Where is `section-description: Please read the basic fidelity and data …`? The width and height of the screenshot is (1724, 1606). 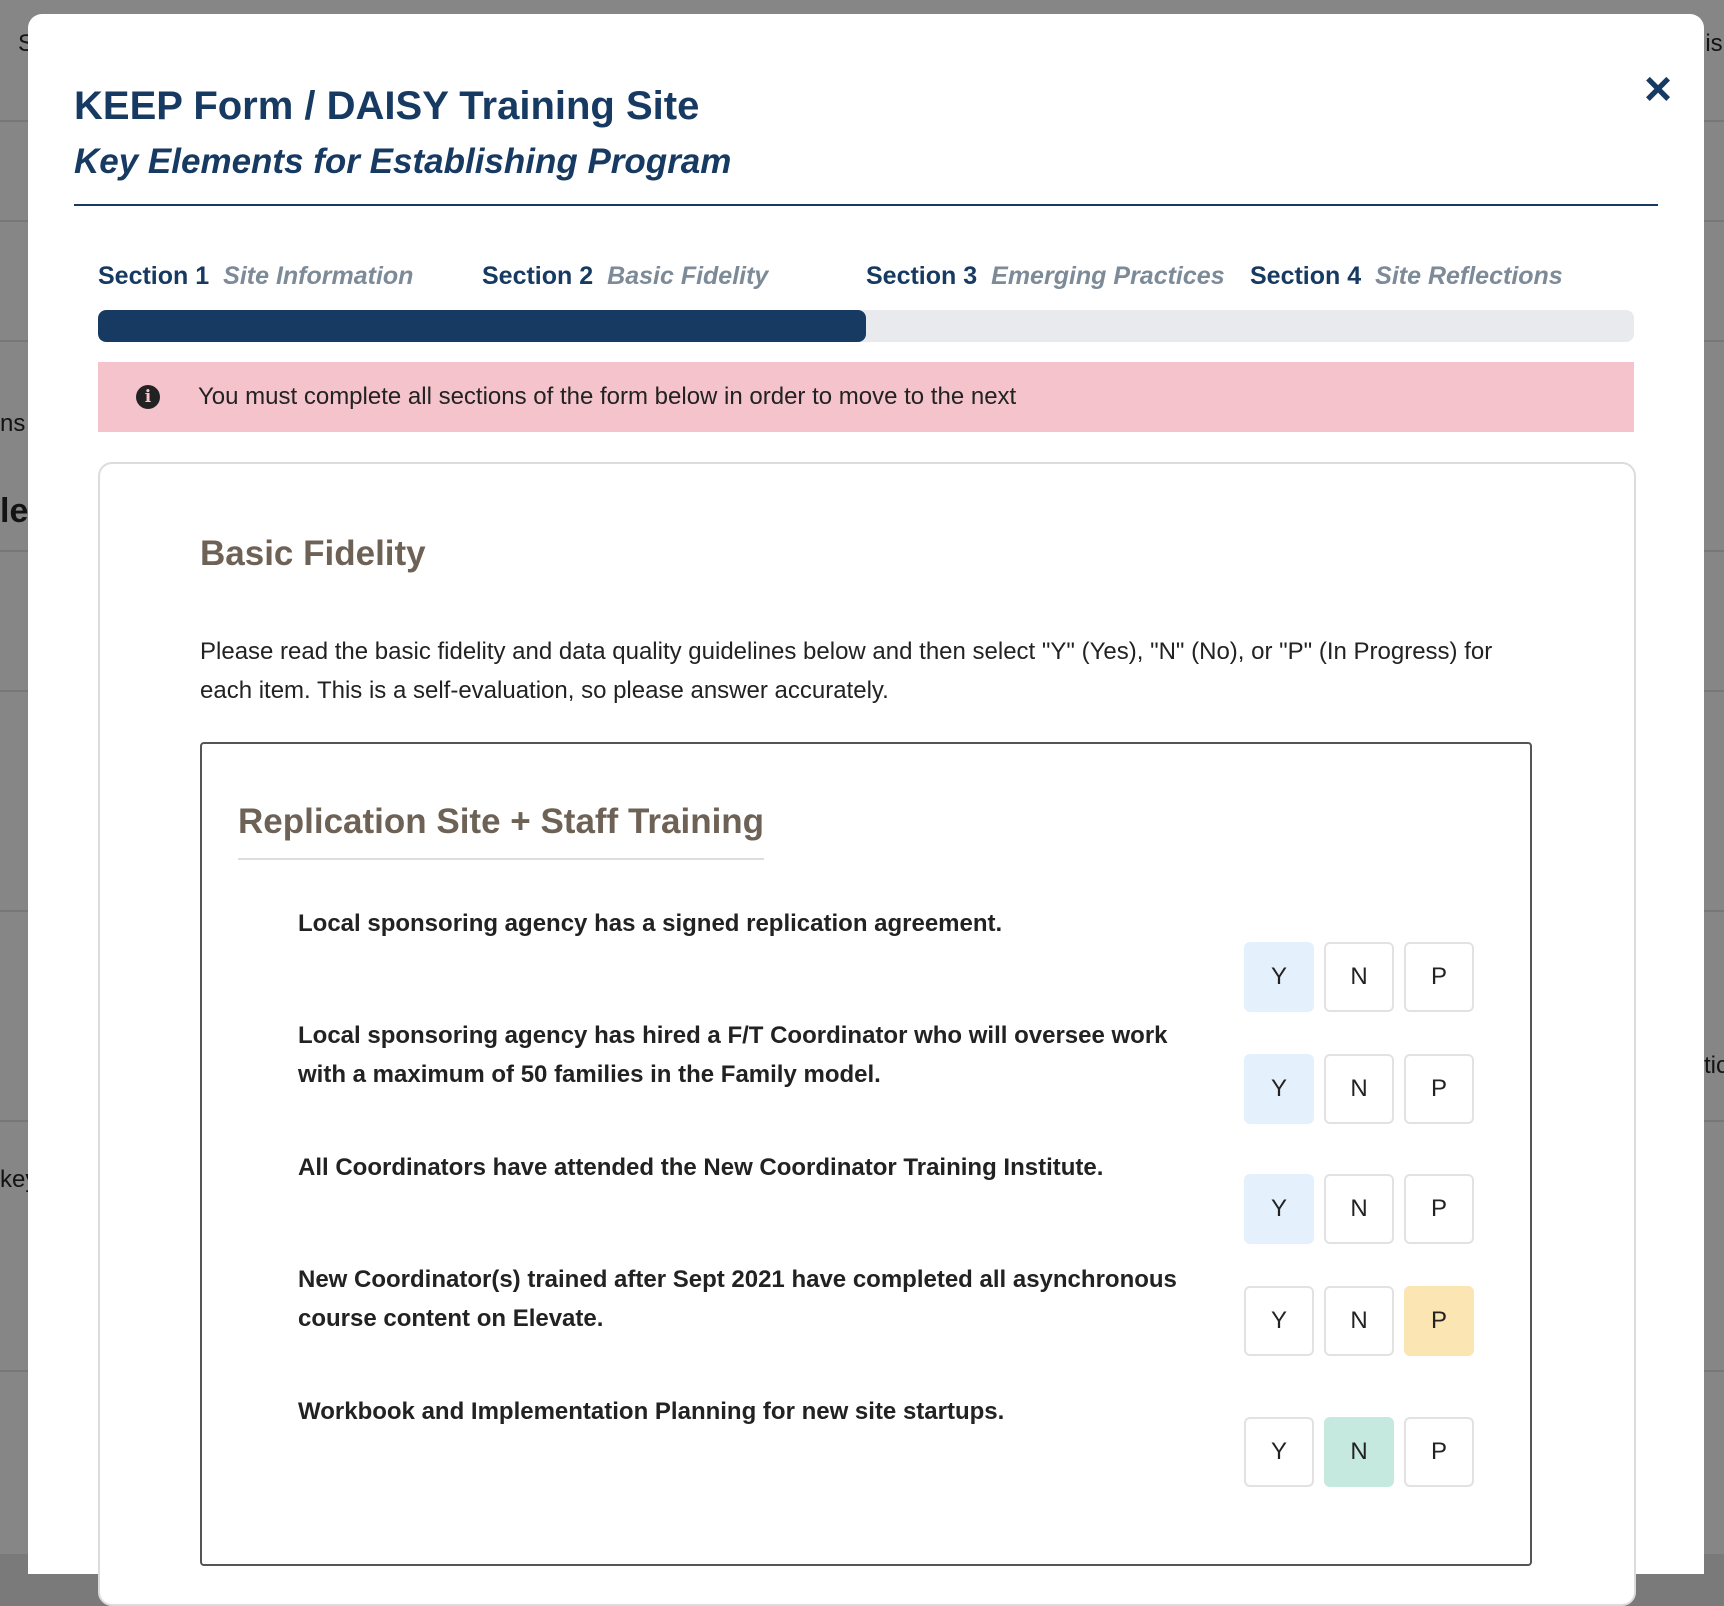 section-description: Please read the basic fidelity and data … is located at coordinates (846, 671).